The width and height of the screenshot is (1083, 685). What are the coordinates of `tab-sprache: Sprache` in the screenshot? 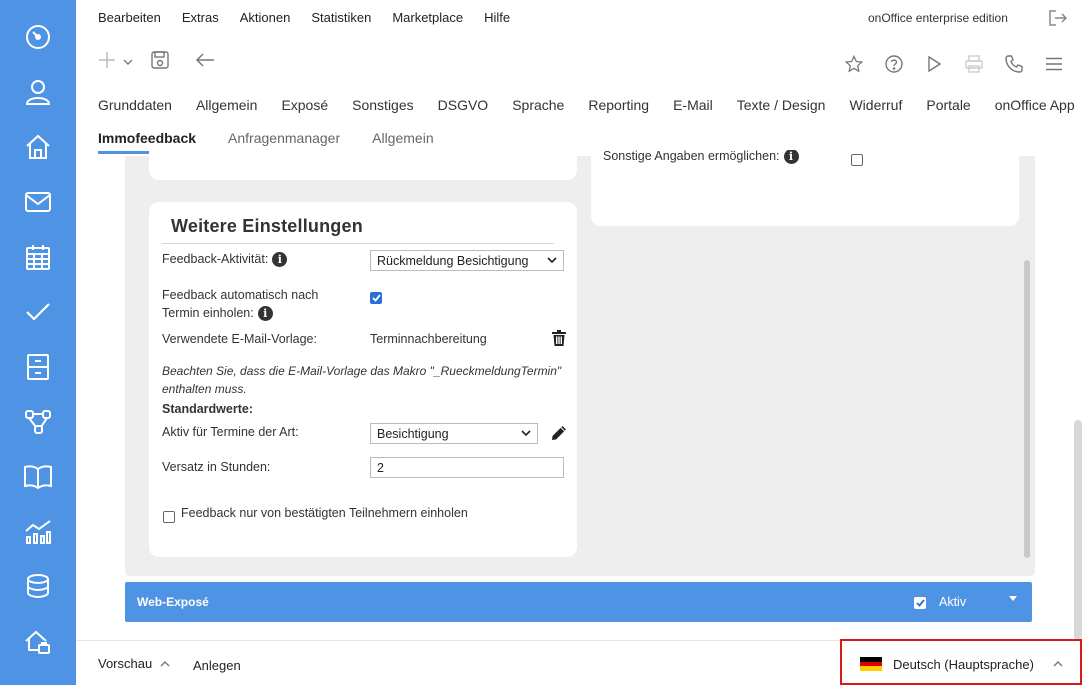 It's located at (538, 105).